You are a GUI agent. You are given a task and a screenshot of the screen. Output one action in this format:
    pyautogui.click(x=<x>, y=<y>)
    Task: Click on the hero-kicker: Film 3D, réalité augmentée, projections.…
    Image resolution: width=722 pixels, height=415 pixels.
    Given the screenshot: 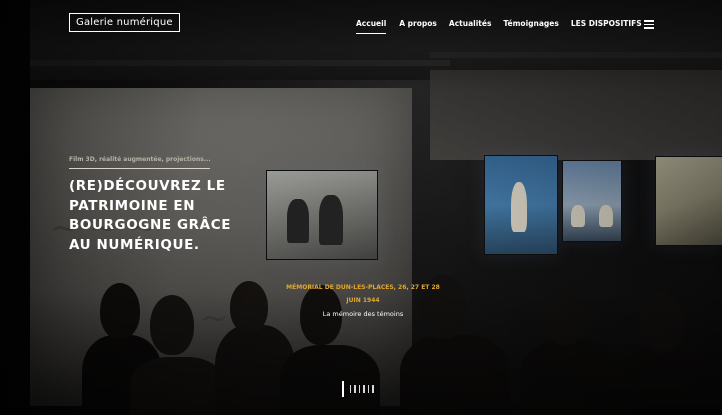 What is the action you would take?
    pyautogui.click(x=140, y=159)
    